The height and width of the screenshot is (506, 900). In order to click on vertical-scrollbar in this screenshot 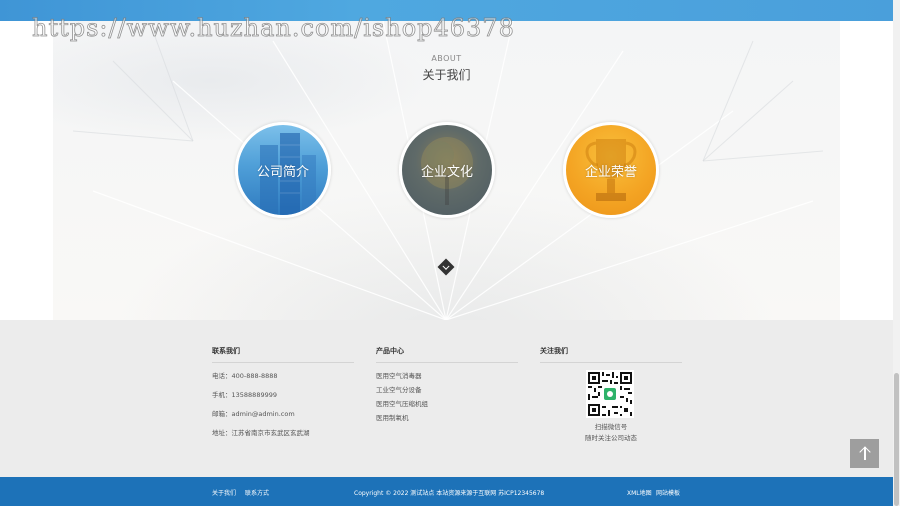, I will do `click(896, 253)`.